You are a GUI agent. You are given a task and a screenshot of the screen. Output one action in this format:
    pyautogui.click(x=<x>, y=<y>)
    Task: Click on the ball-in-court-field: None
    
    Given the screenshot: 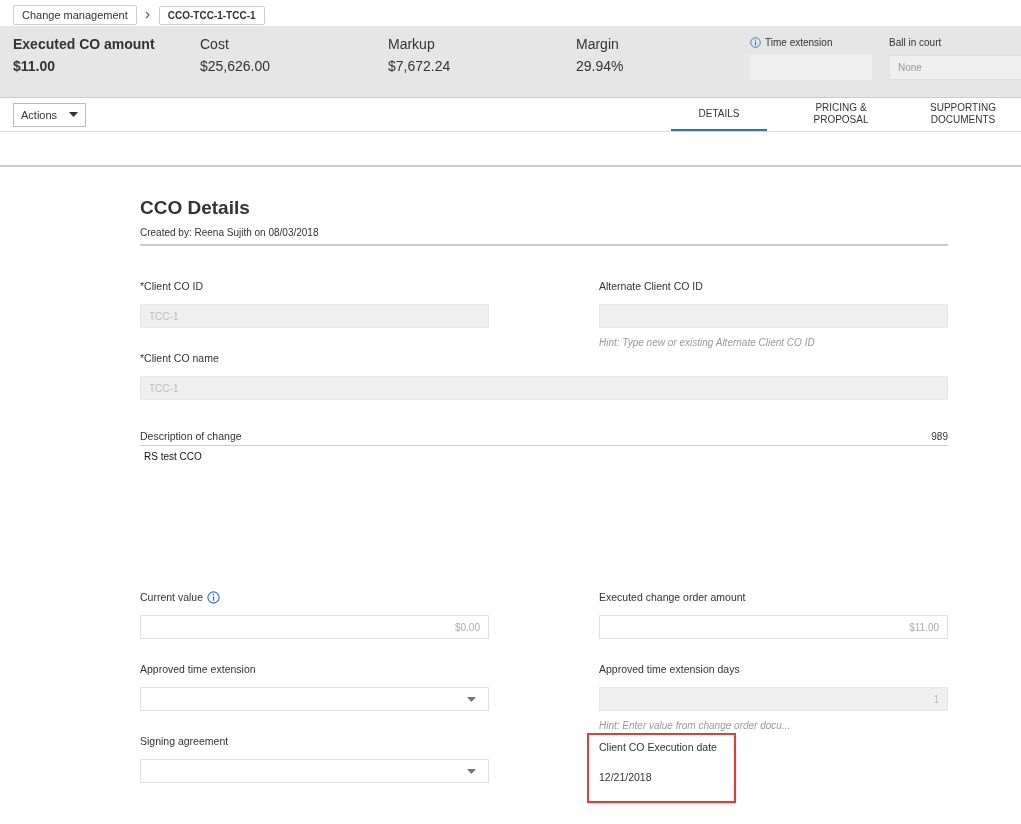 What is the action you would take?
    pyautogui.click(x=955, y=67)
    